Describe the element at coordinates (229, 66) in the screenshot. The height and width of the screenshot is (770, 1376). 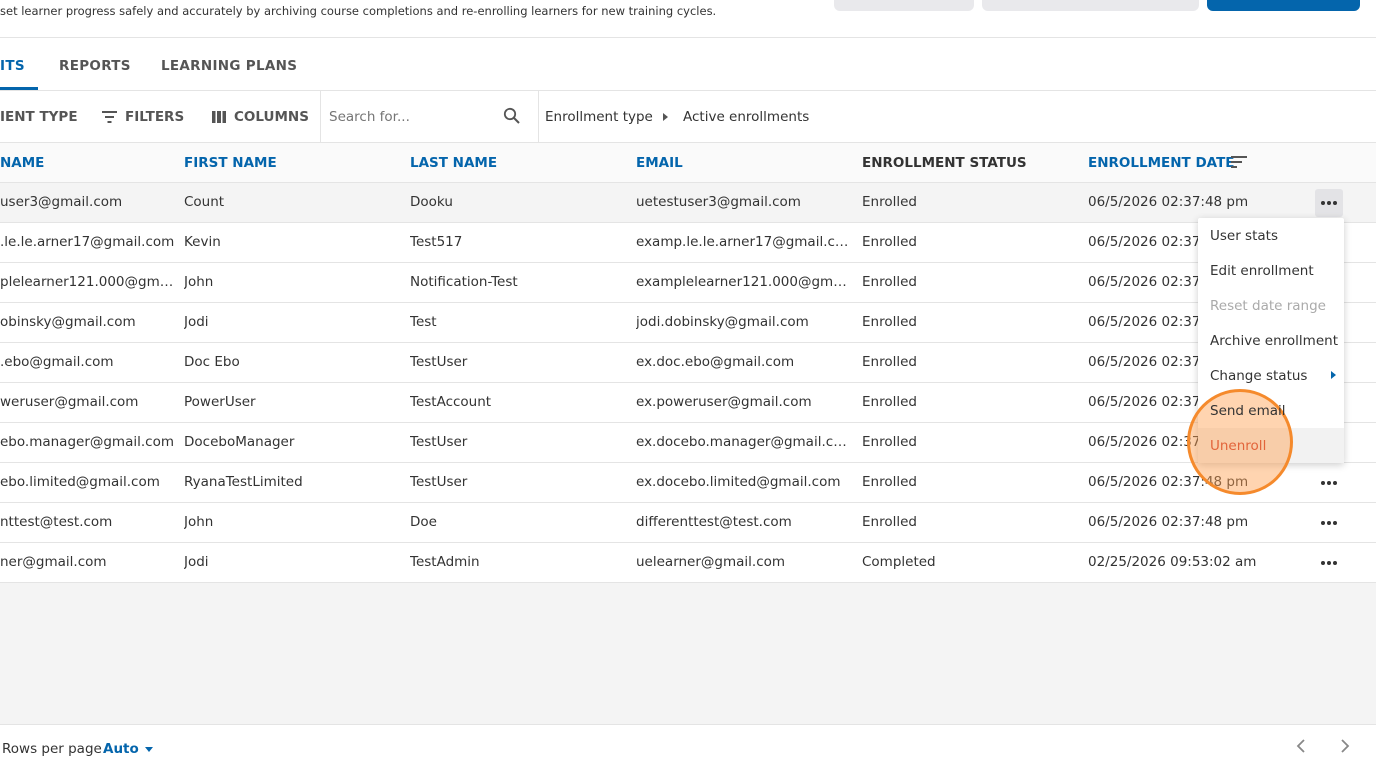
I see `tab-learning-plans: LEARNING PLANS` at that location.